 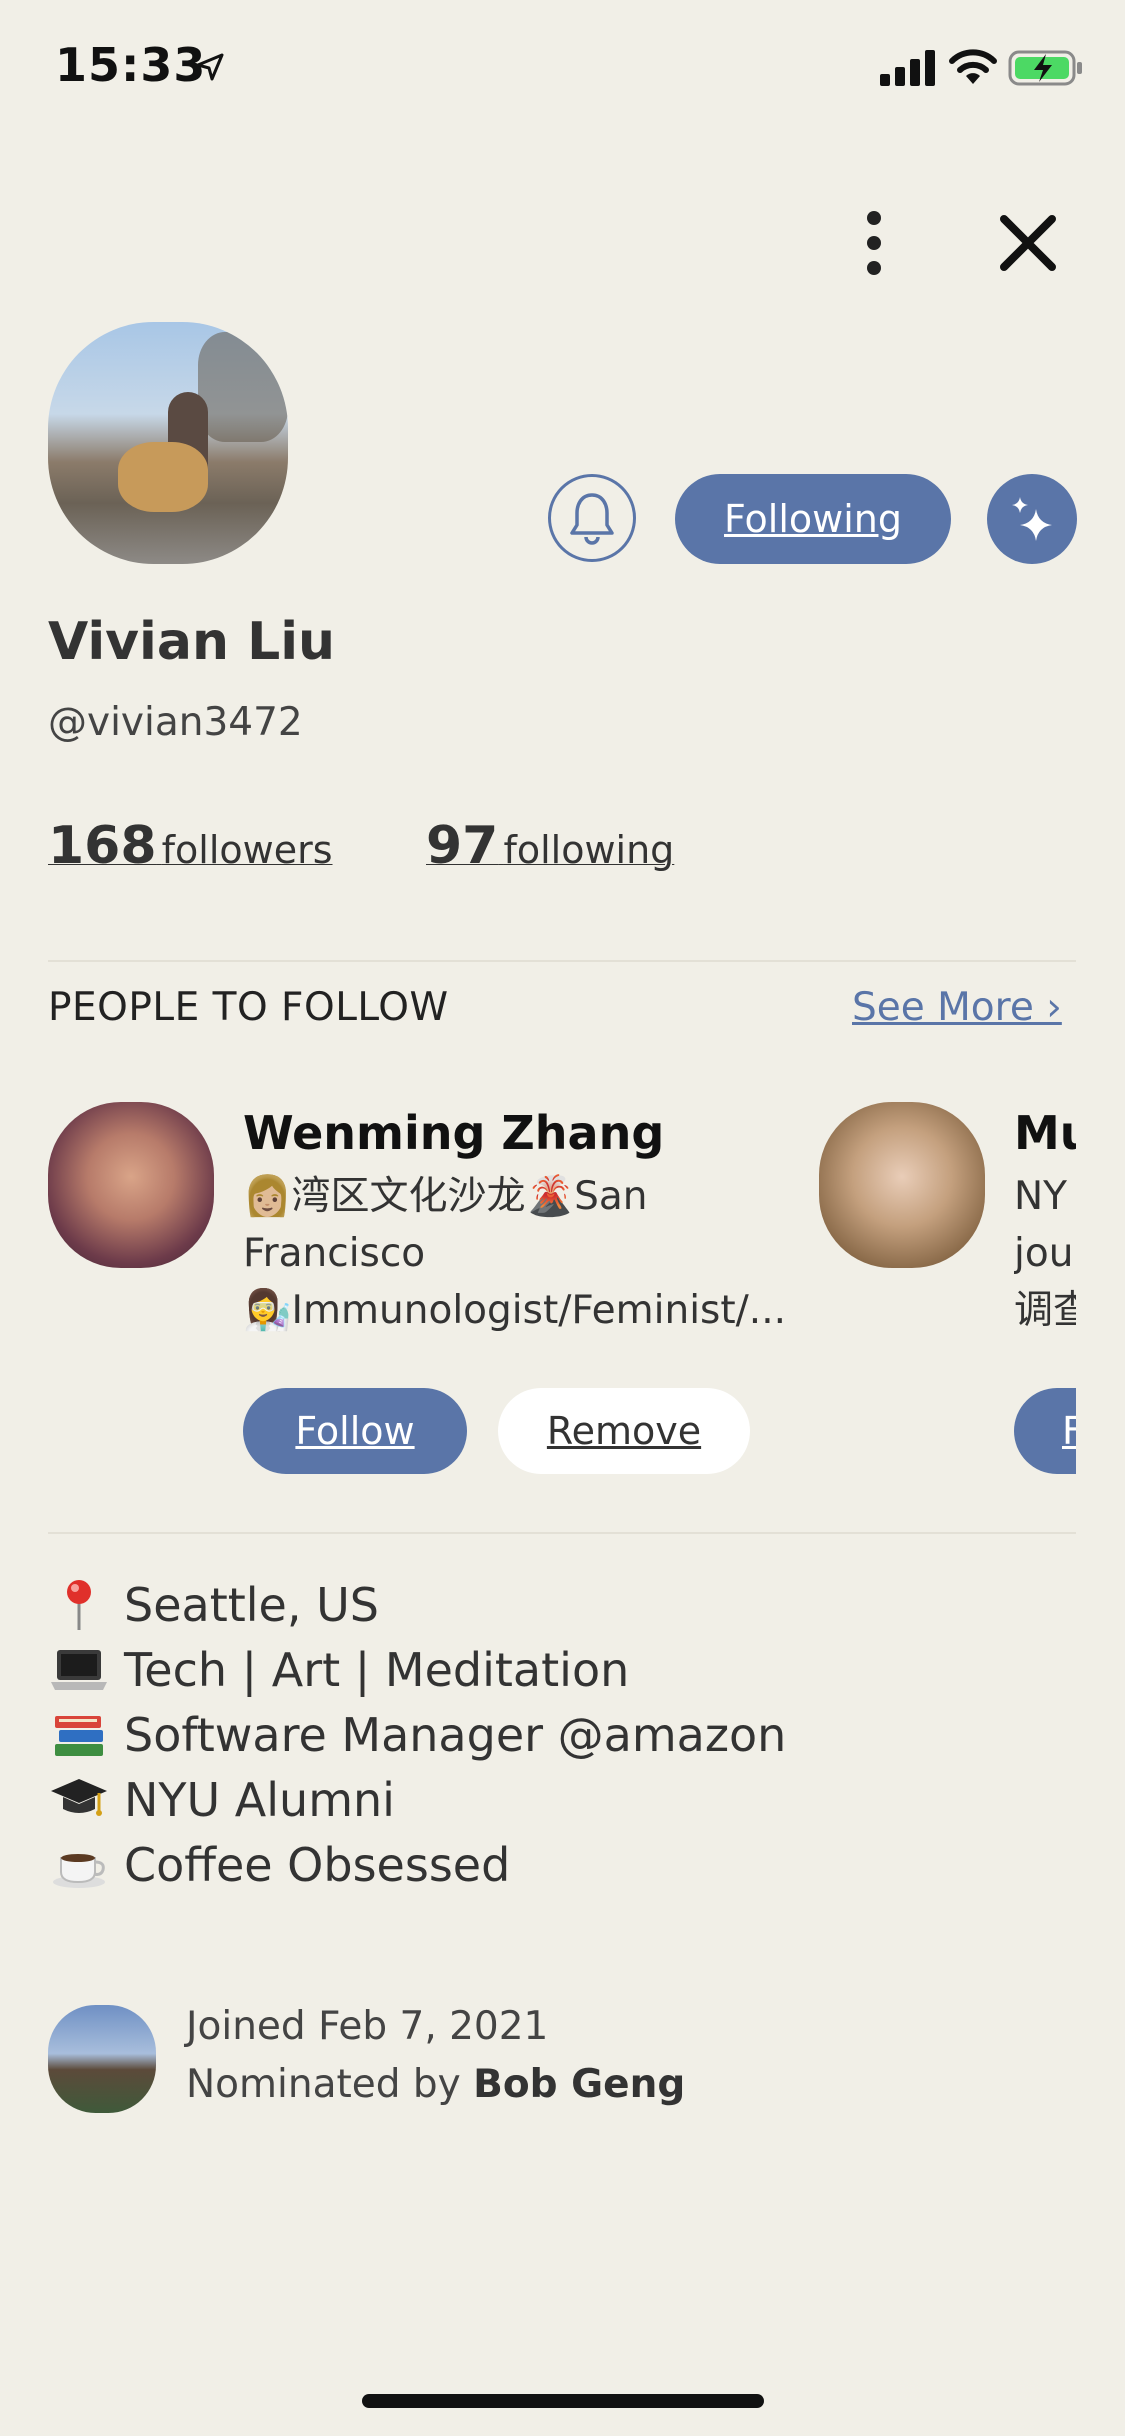 I want to click on battery-charging-icon, so click(x=1045, y=68).